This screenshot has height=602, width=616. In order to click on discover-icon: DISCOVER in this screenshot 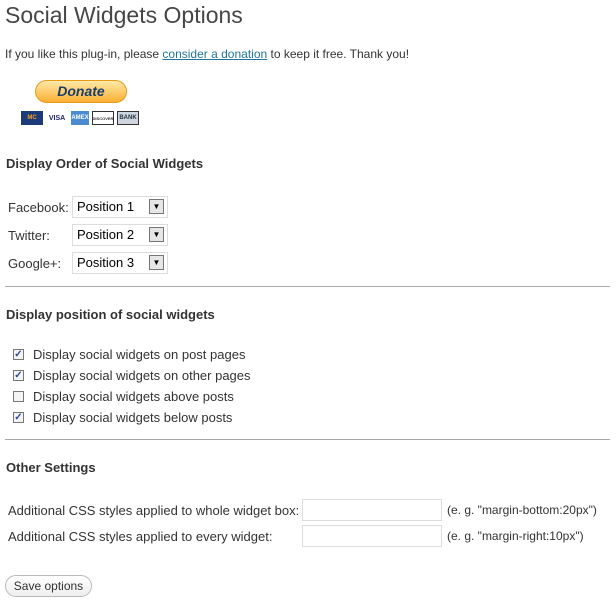, I will do `click(103, 118)`.